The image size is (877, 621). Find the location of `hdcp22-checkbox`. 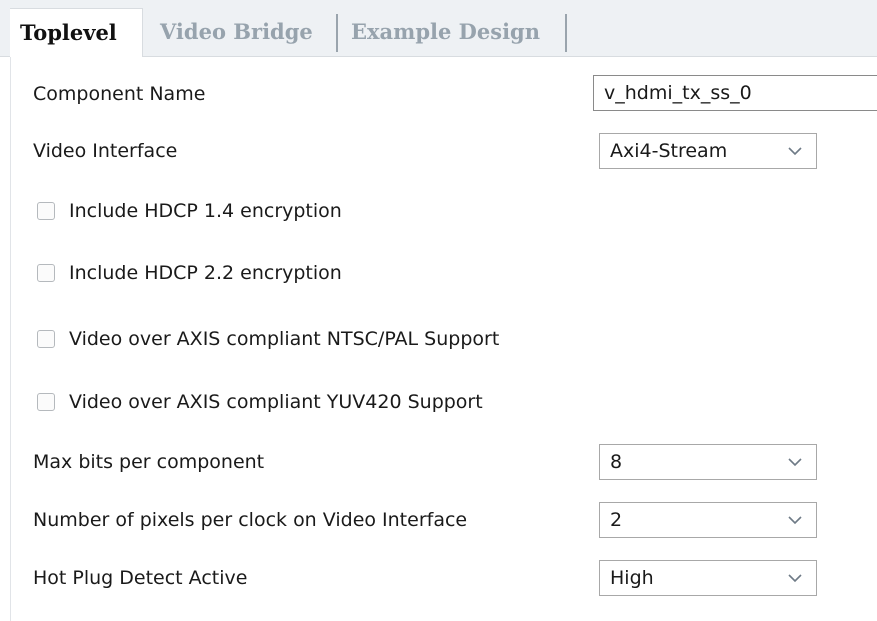

hdcp22-checkbox is located at coordinates (46, 273).